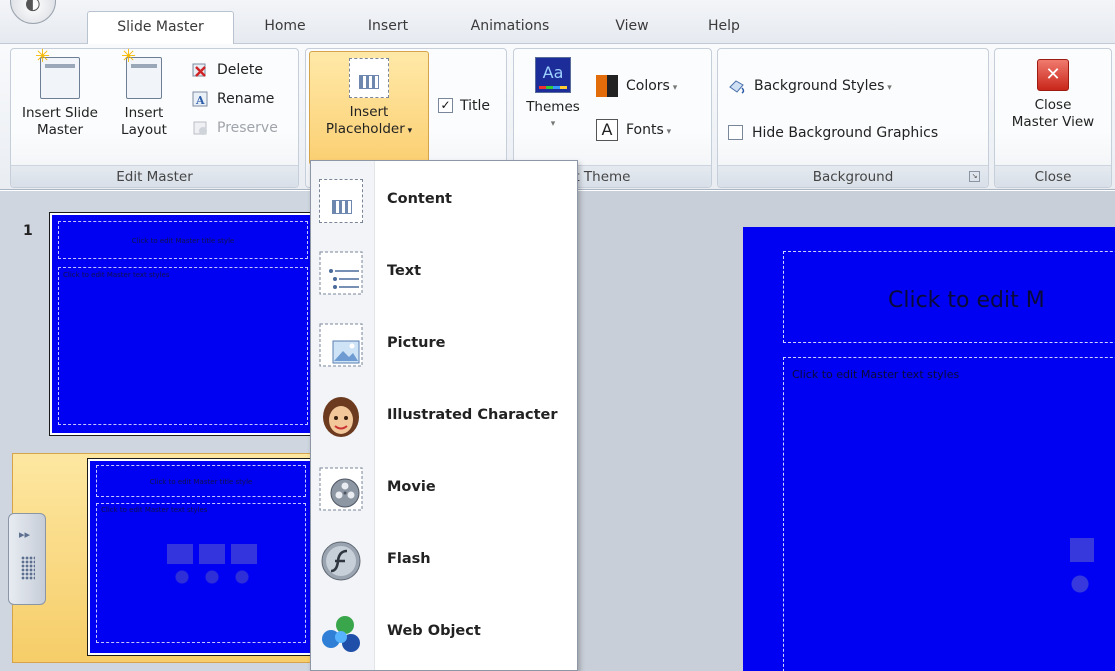 This screenshot has height=671, width=1115. I want to click on colors-button: Colors ▾, so click(636, 86).